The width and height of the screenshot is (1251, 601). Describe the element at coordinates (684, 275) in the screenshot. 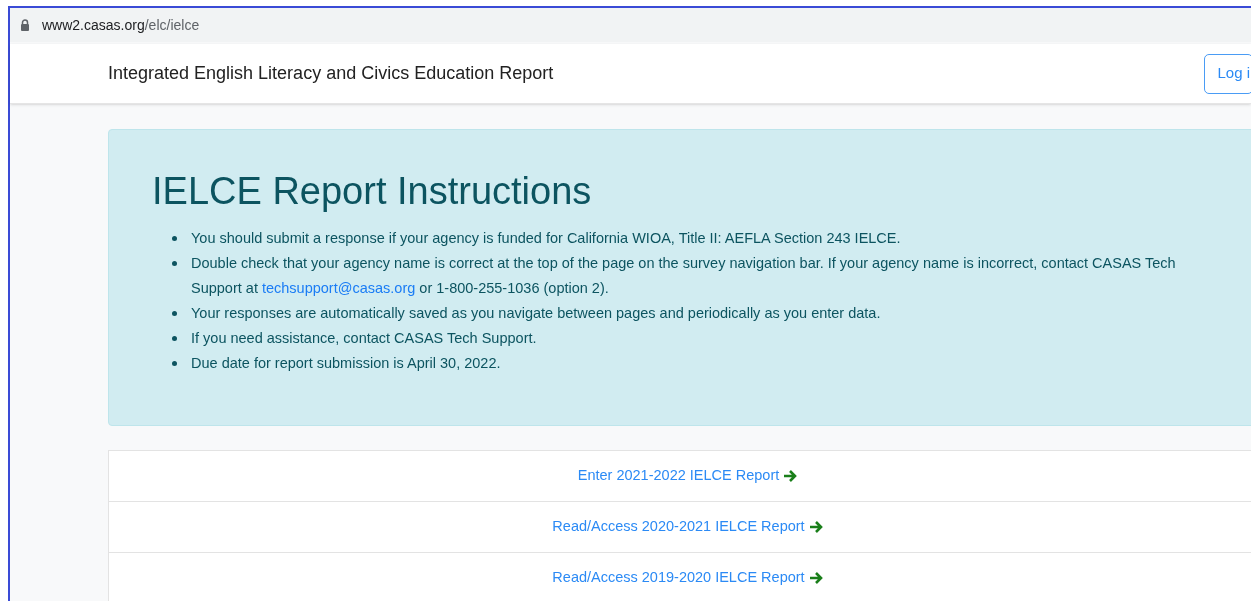

I see `instruction-text: Double check that your agency name is correct at the top of the page on the survey navigation bar. If your agency name is incorrect, contact CASAS Tech Support at techsupport@casas.org or 1-800-255-1036 (option 2).` at that location.